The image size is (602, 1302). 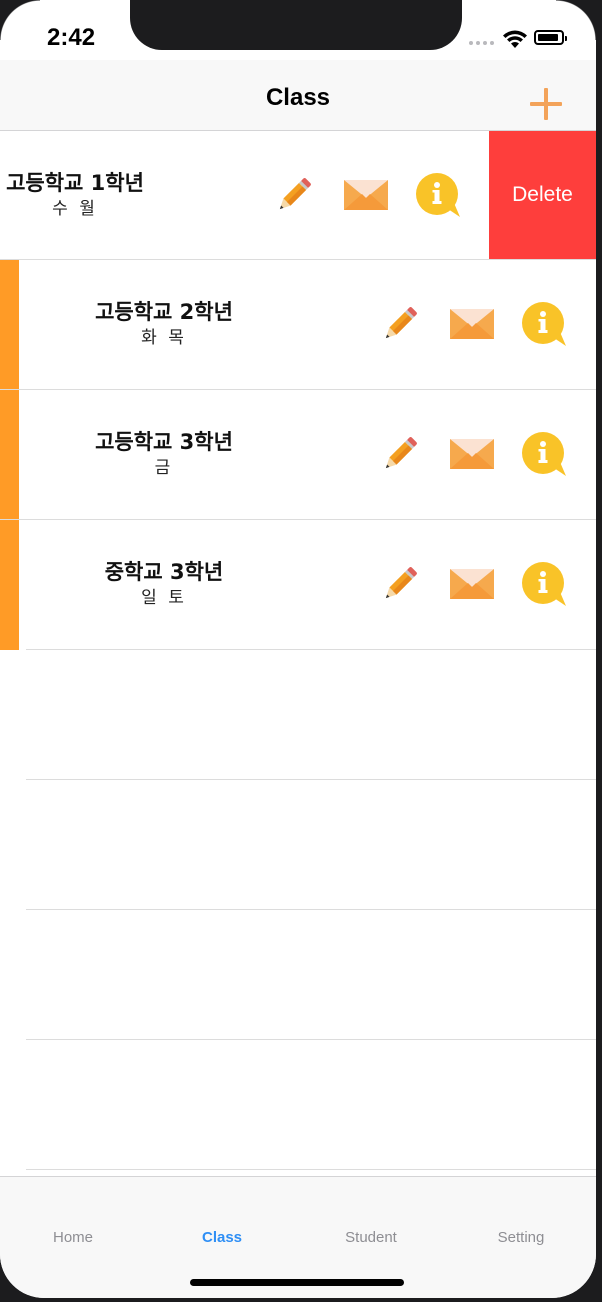 What do you see at coordinates (296, 25) in the screenshot?
I see `notch` at bounding box center [296, 25].